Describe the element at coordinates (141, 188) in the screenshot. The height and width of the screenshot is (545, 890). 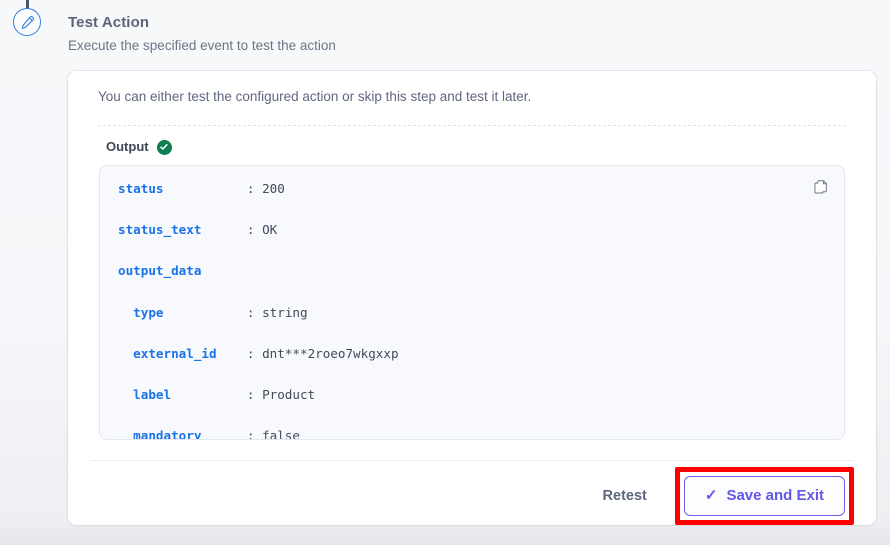
I see `code-key: status` at that location.